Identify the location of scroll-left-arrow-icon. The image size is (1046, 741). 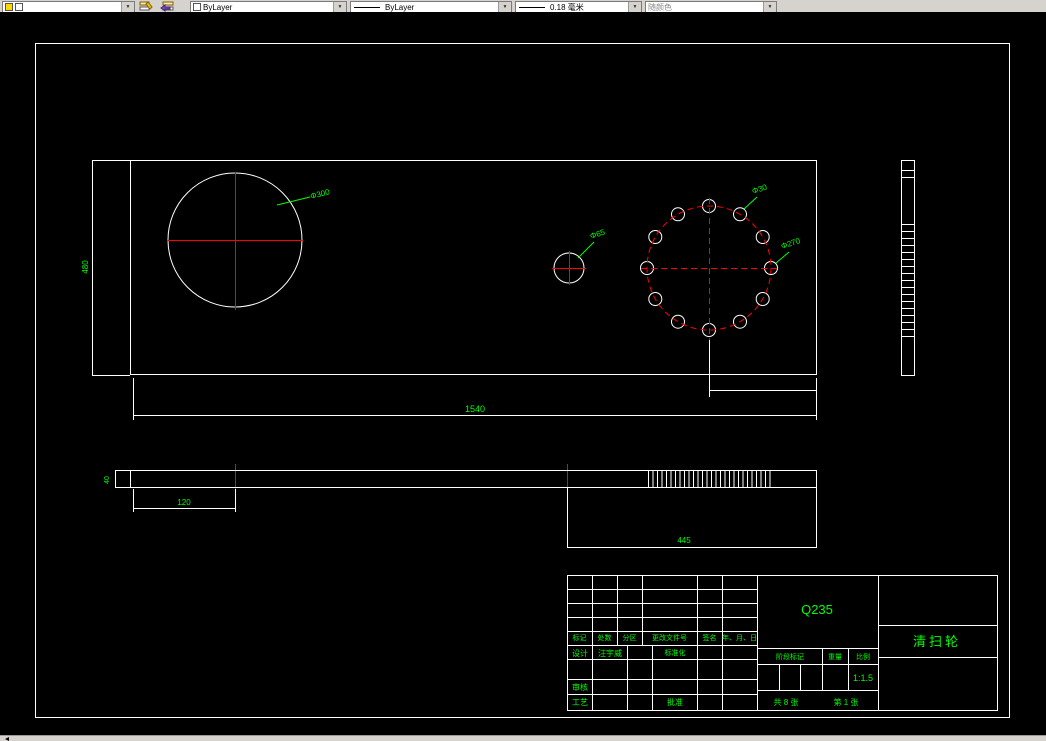
(7, 738).